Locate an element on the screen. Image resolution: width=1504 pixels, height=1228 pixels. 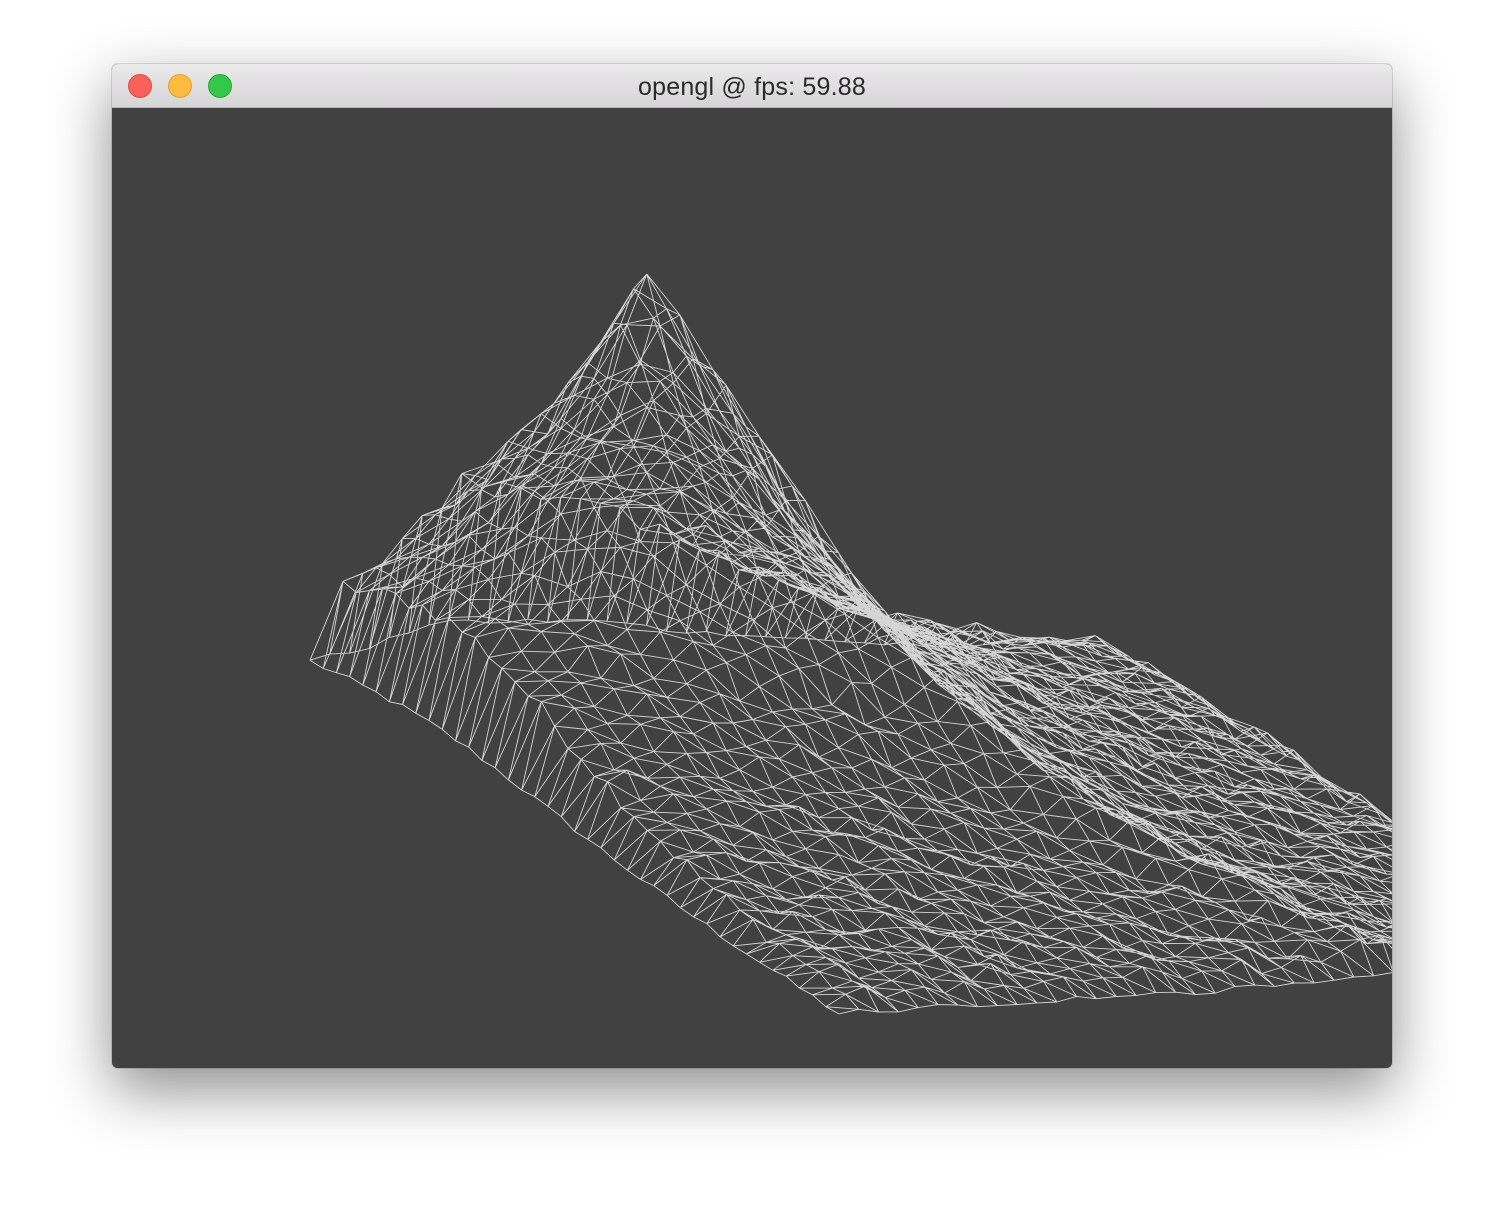
title-bar: opengl @ fps: 59.88 is located at coordinates (752, 86).